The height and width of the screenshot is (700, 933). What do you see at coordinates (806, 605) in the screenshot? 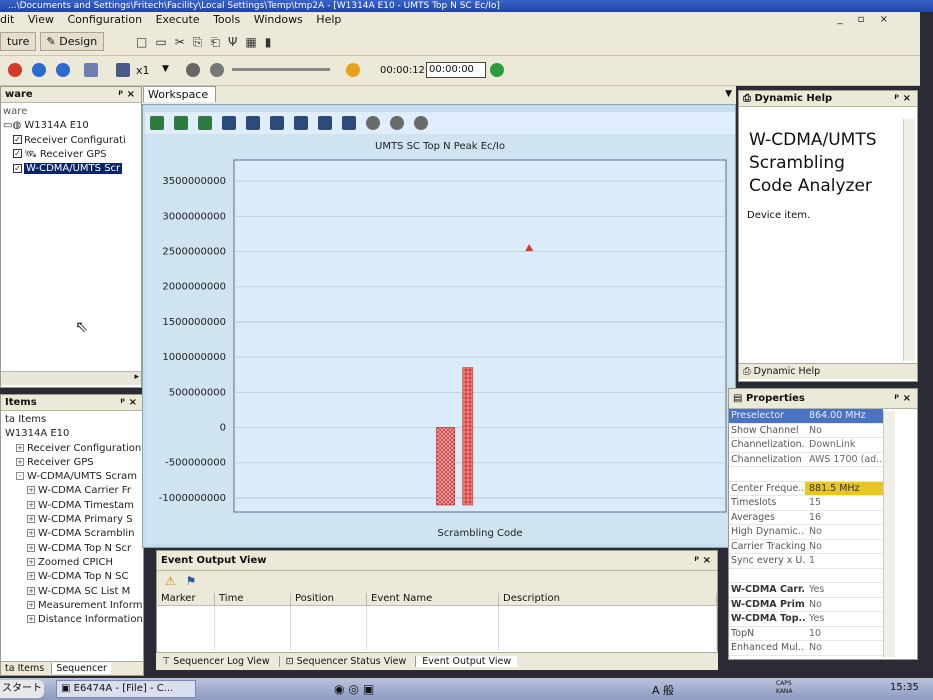
I see `property-row: W-CDMA Prim...No` at bounding box center [806, 605].